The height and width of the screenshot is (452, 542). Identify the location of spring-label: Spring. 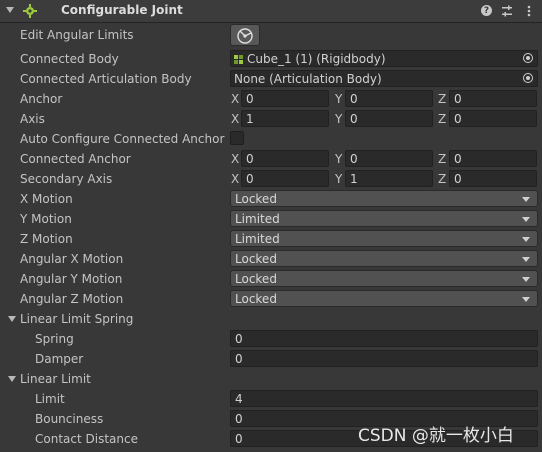
(54, 339).